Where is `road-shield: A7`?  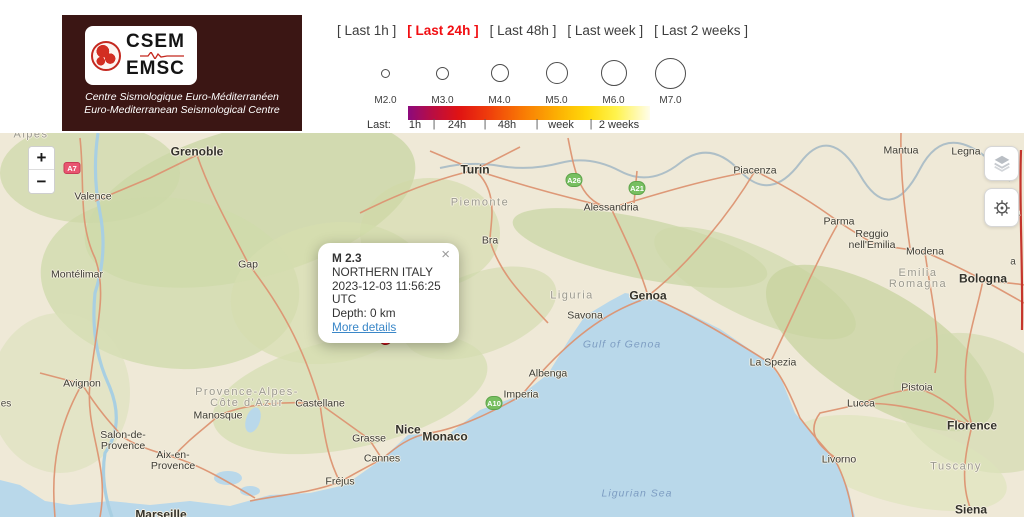 road-shield: A7 is located at coordinates (72, 168).